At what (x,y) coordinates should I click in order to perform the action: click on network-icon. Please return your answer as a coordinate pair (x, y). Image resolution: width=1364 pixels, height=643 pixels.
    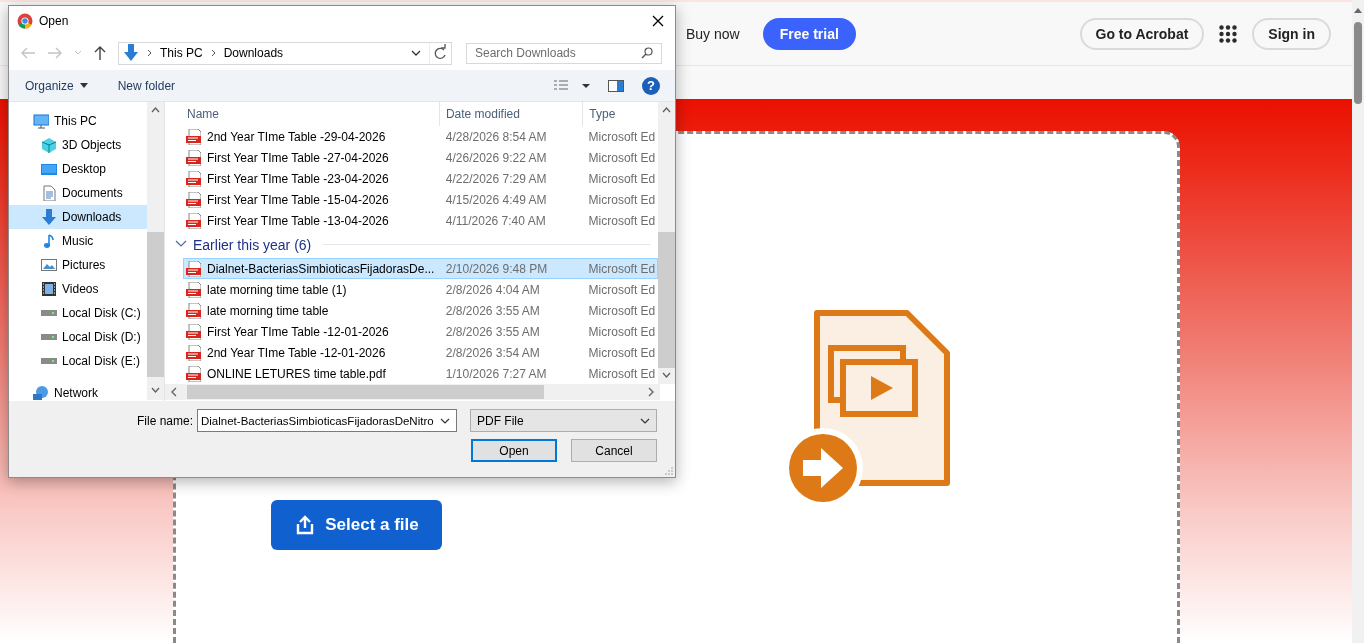
    Looking at the image, I should click on (41, 393).